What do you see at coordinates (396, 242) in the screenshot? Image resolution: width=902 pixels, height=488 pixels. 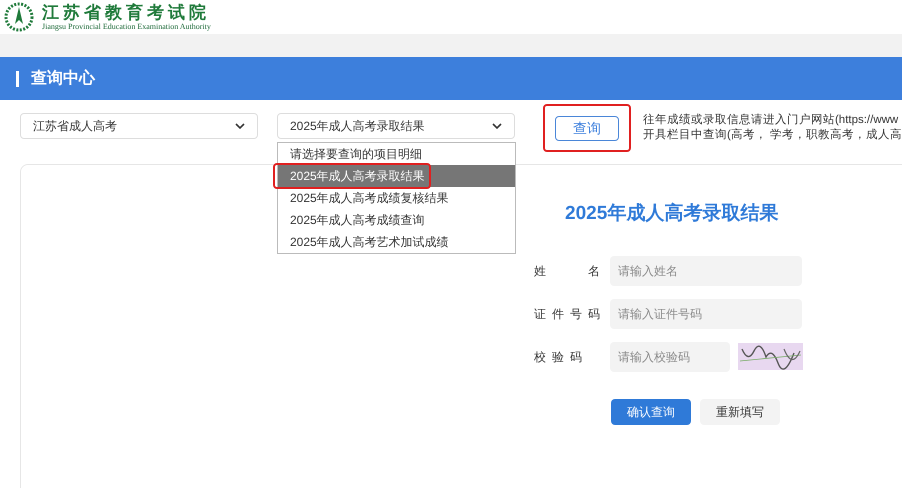 I see `dropdown-option: 2025年成人高考艺术加试成绩` at bounding box center [396, 242].